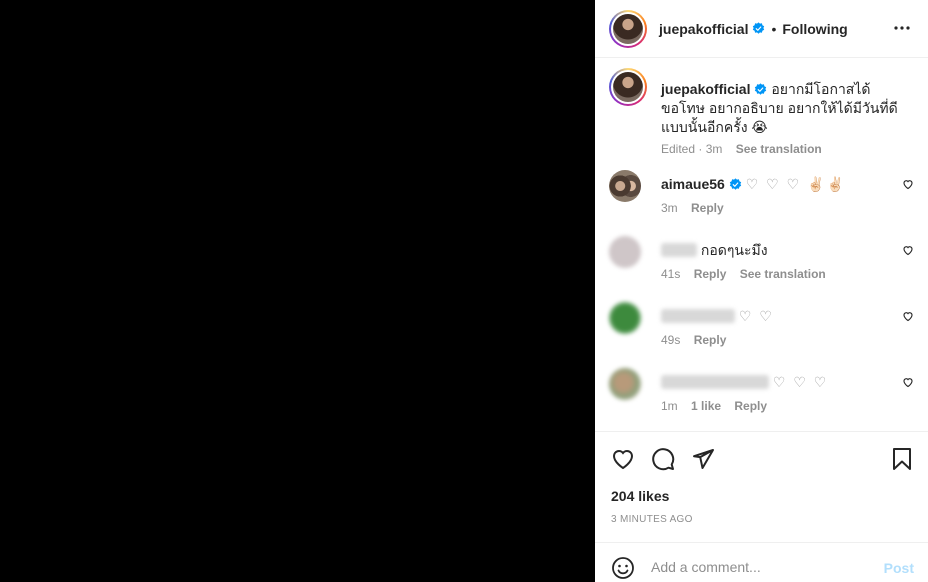 The width and height of the screenshot is (928, 582). Describe the element at coordinates (761, 486) in the screenshot. I see `post-actions: 204 likes 3 MINUTES AGO` at that location.